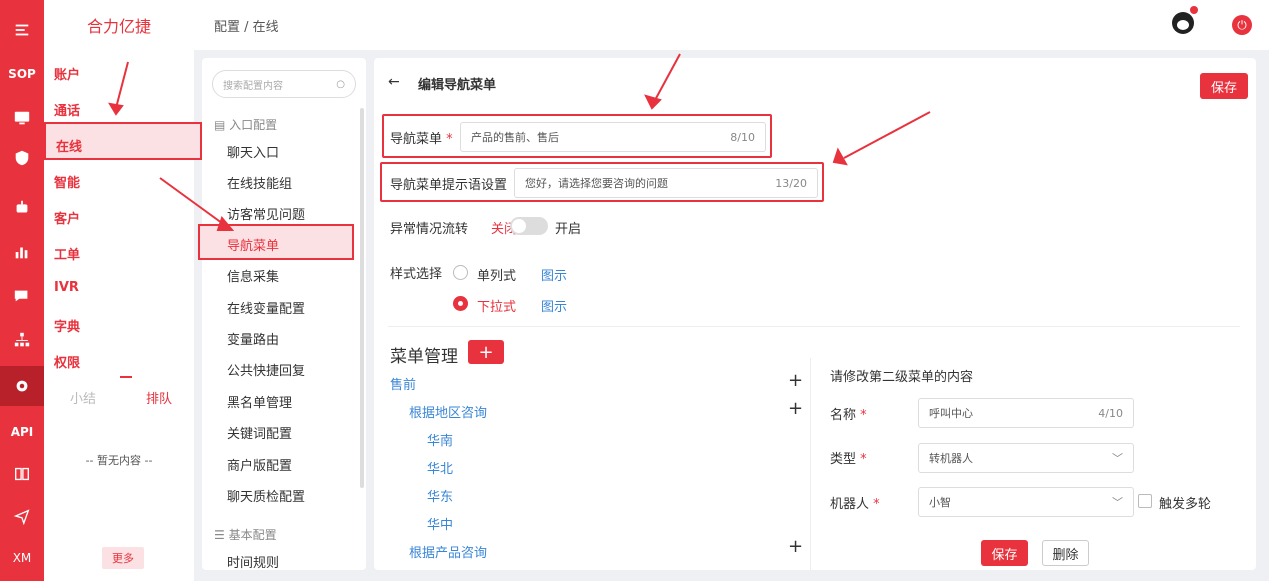 The width and height of the screenshot is (1269, 581). What do you see at coordinates (284, 84) in the screenshot?
I see `config-search-input: 搜索配置内容 ○` at bounding box center [284, 84].